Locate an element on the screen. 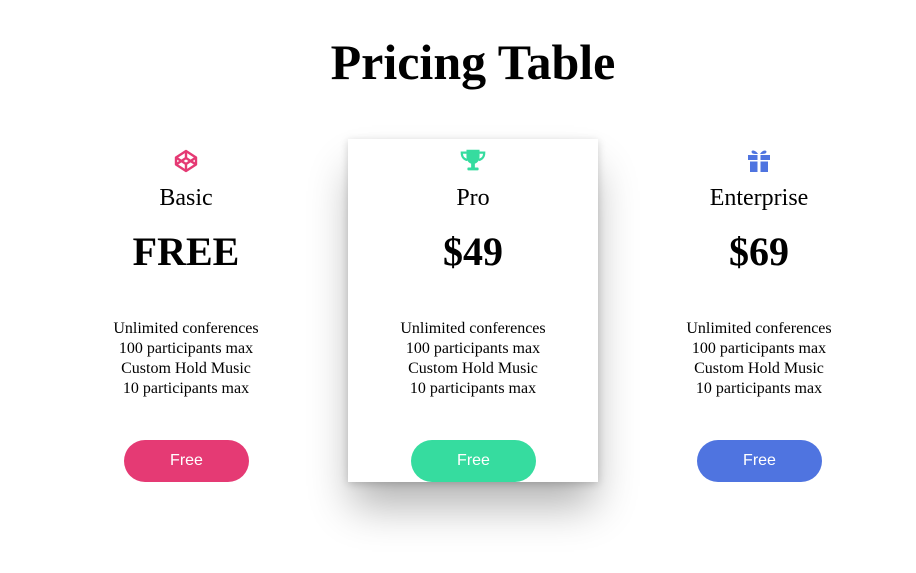  plan-name: Basic is located at coordinates (186, 198).